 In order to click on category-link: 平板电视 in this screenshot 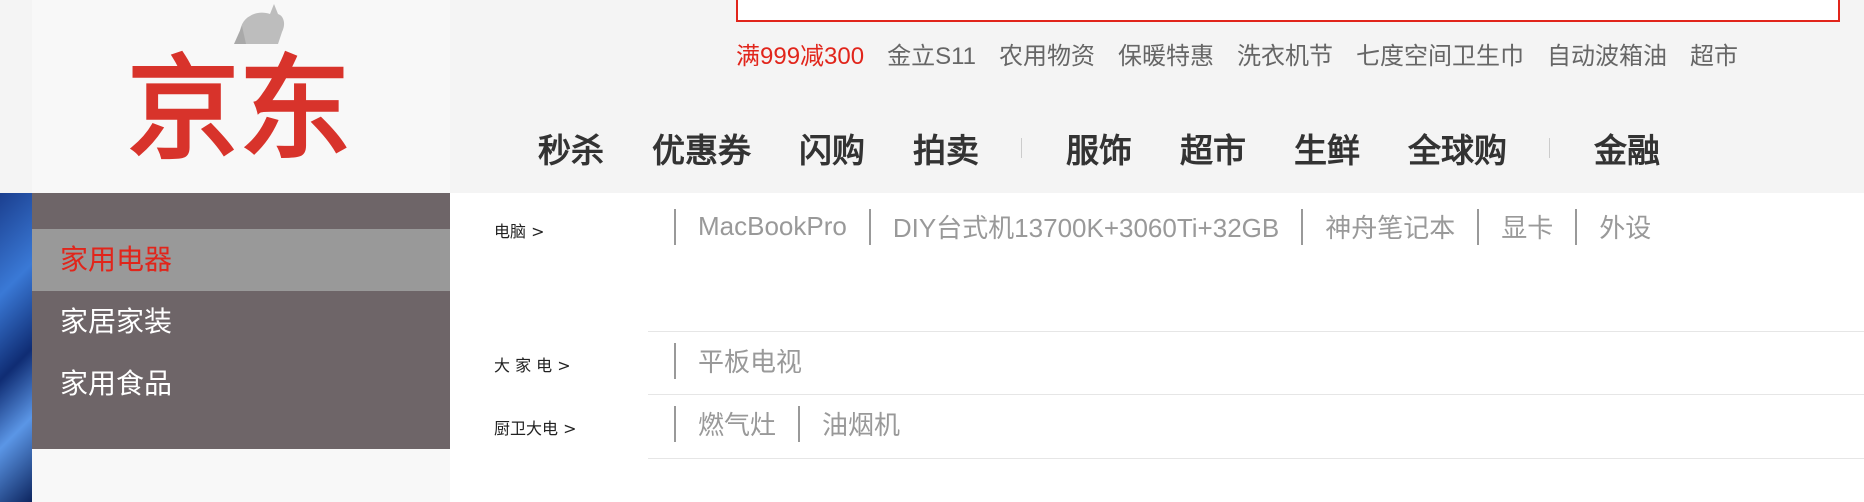, I will do `click(750, 360)`.